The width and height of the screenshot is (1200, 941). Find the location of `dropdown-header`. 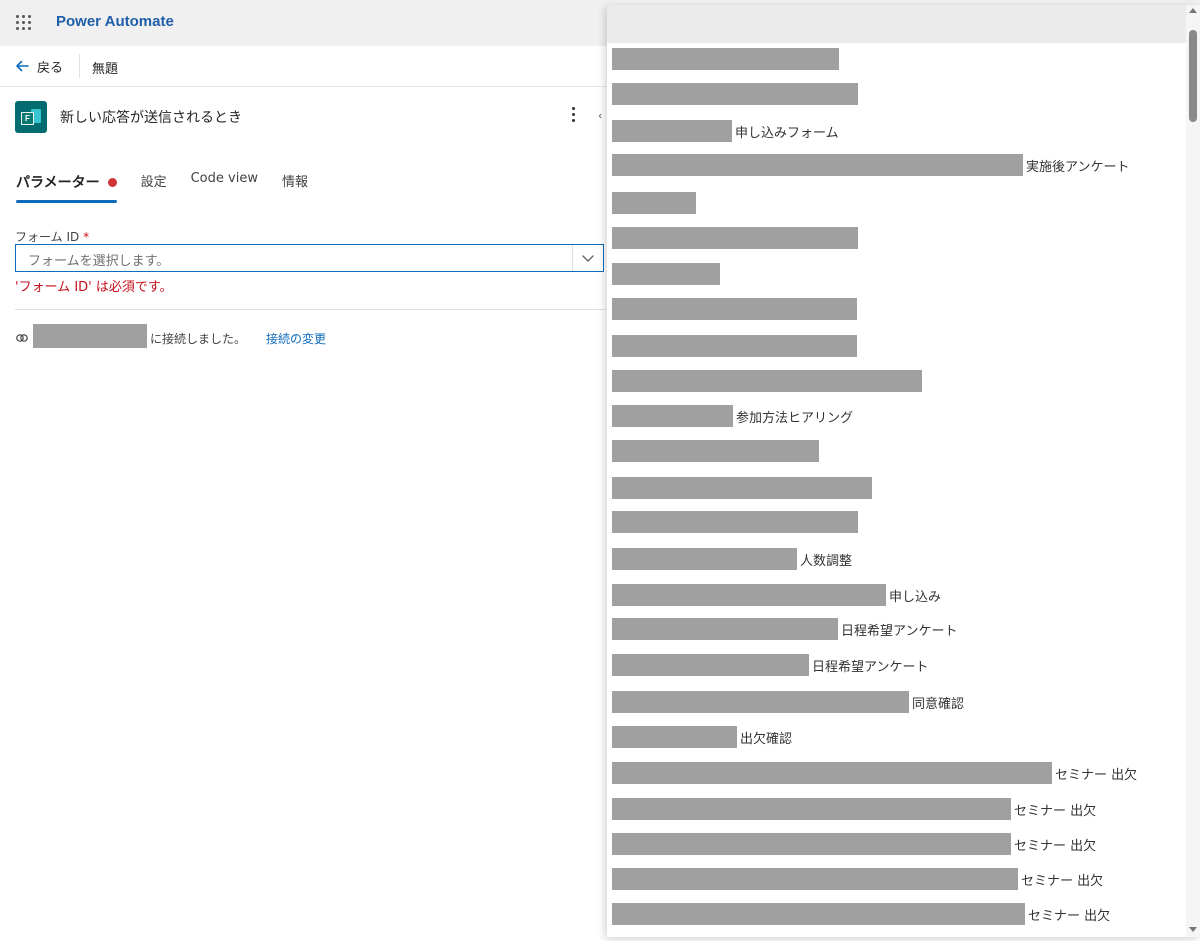

dropdown-header is located at coordinates (903, 24).